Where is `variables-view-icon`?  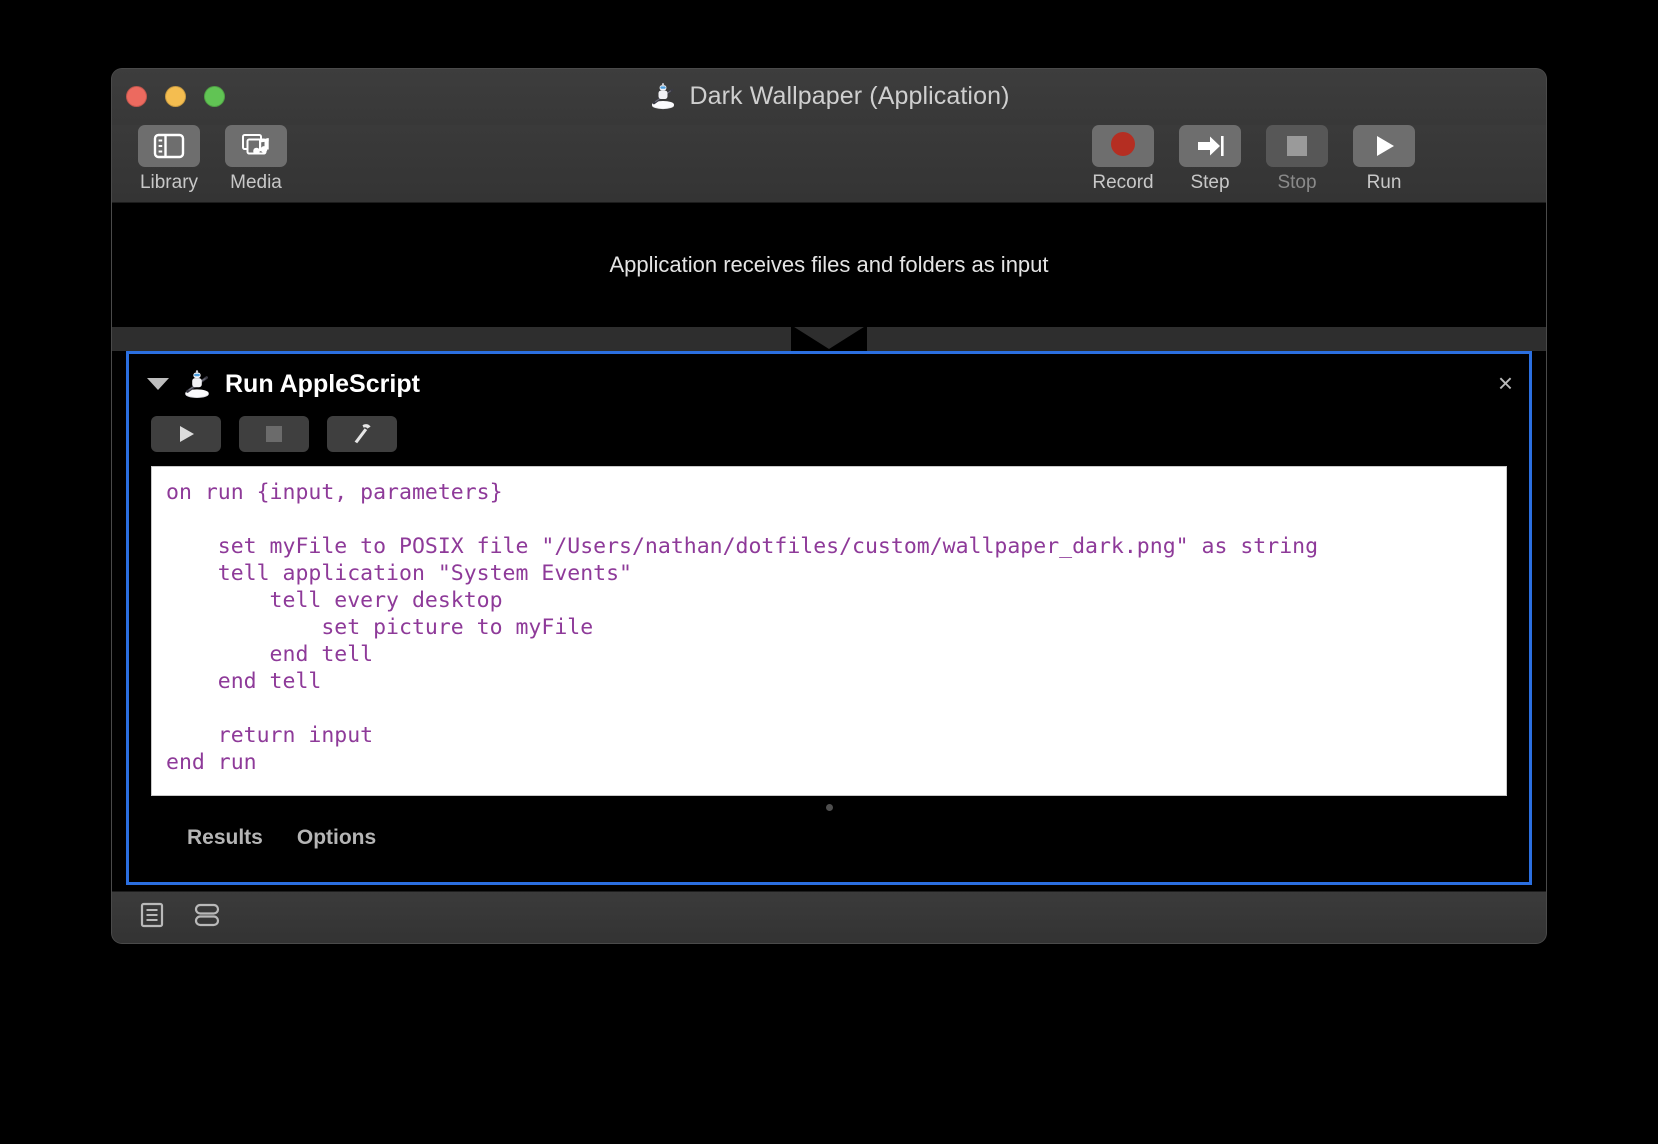
variables-view-icon is located at coordinates (207, 917).